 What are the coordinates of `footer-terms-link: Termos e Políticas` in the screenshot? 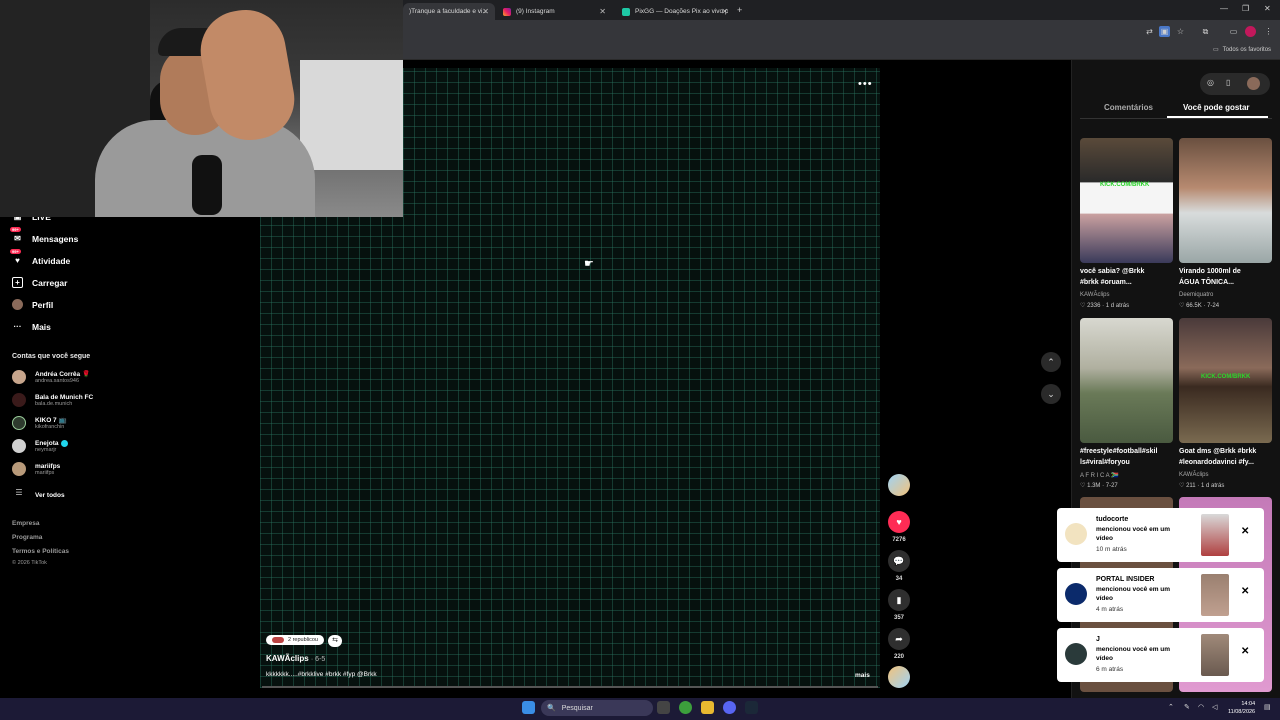 It's located at (40, 551).